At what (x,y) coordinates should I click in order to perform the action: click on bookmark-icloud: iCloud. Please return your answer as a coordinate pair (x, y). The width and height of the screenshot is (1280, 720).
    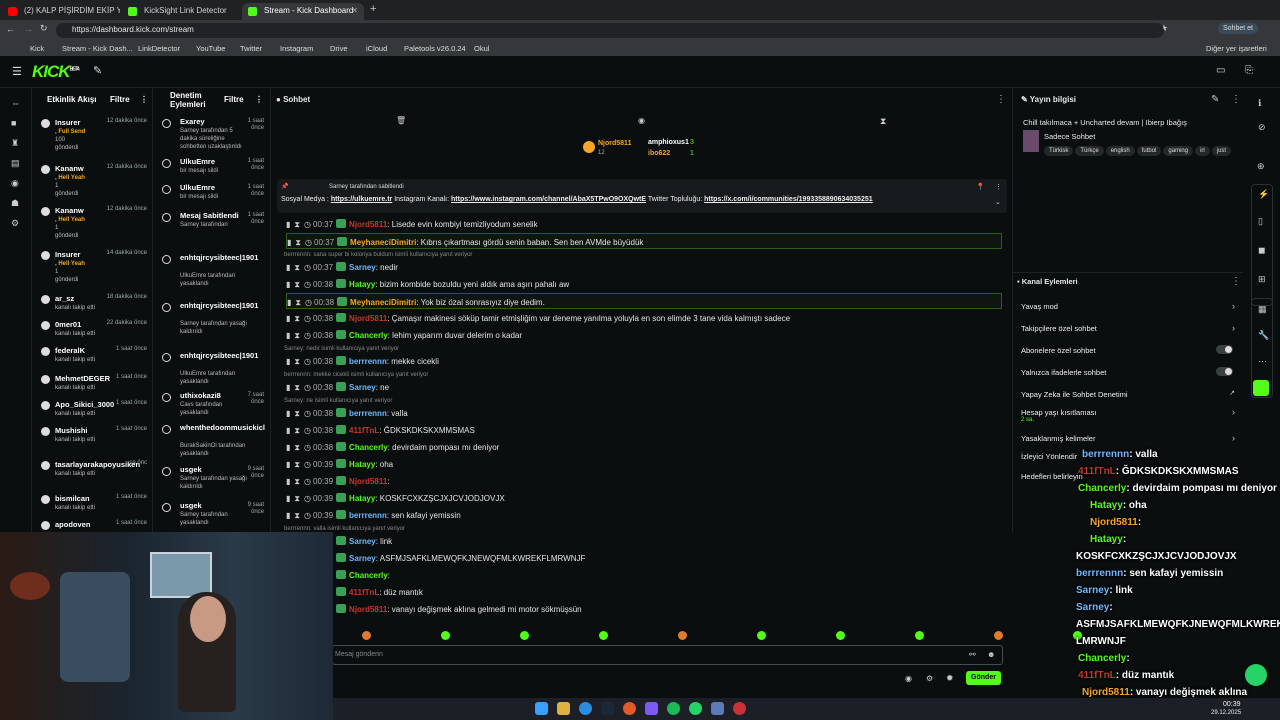
    Looking at the image, I should click on (376, 48).